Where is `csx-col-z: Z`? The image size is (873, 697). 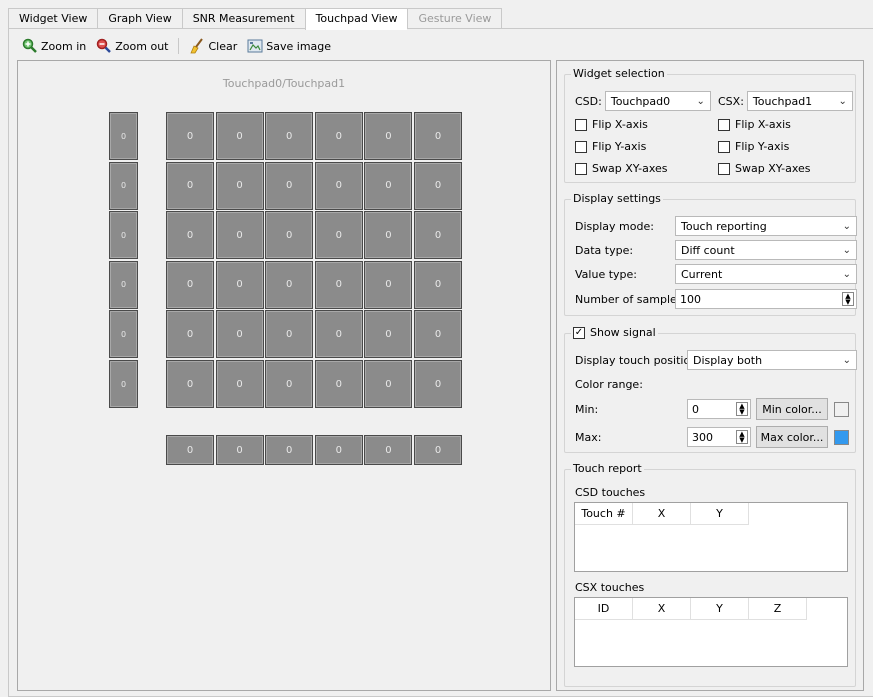
csx-col-z: Z is located at coordinates (778, 609).